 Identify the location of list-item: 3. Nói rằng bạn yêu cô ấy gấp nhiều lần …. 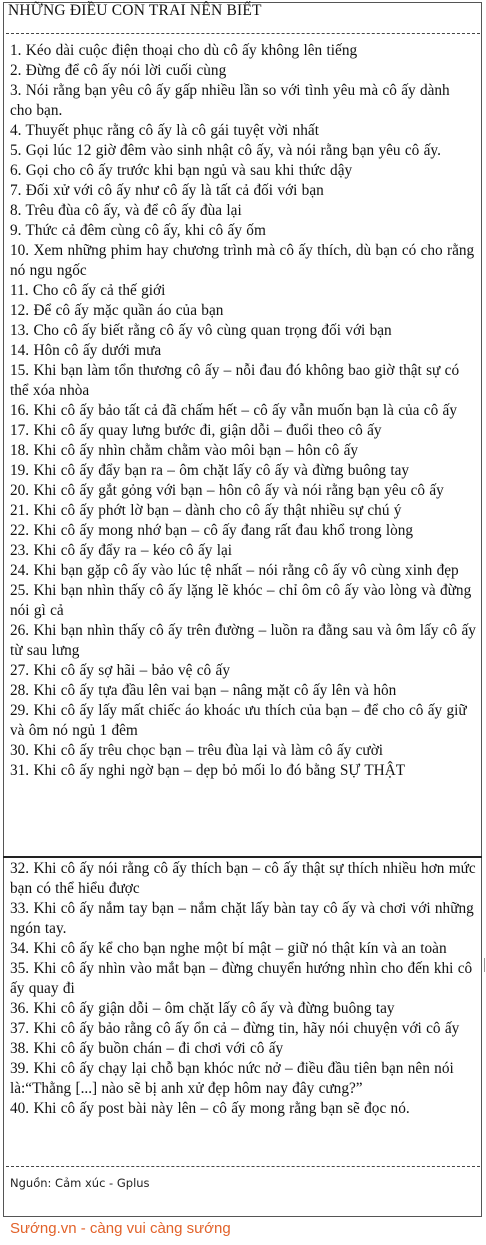
(230, 100).